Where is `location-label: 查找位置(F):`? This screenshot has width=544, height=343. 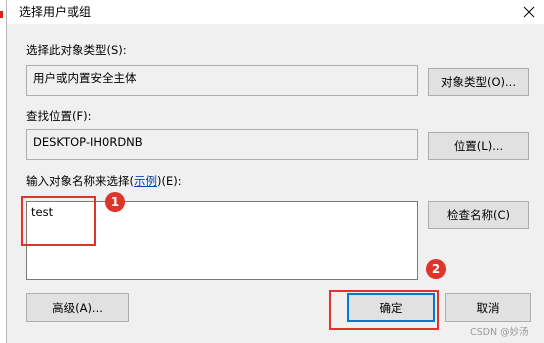
location-label: 查找位置(F): is located at coordinates (59, 116).